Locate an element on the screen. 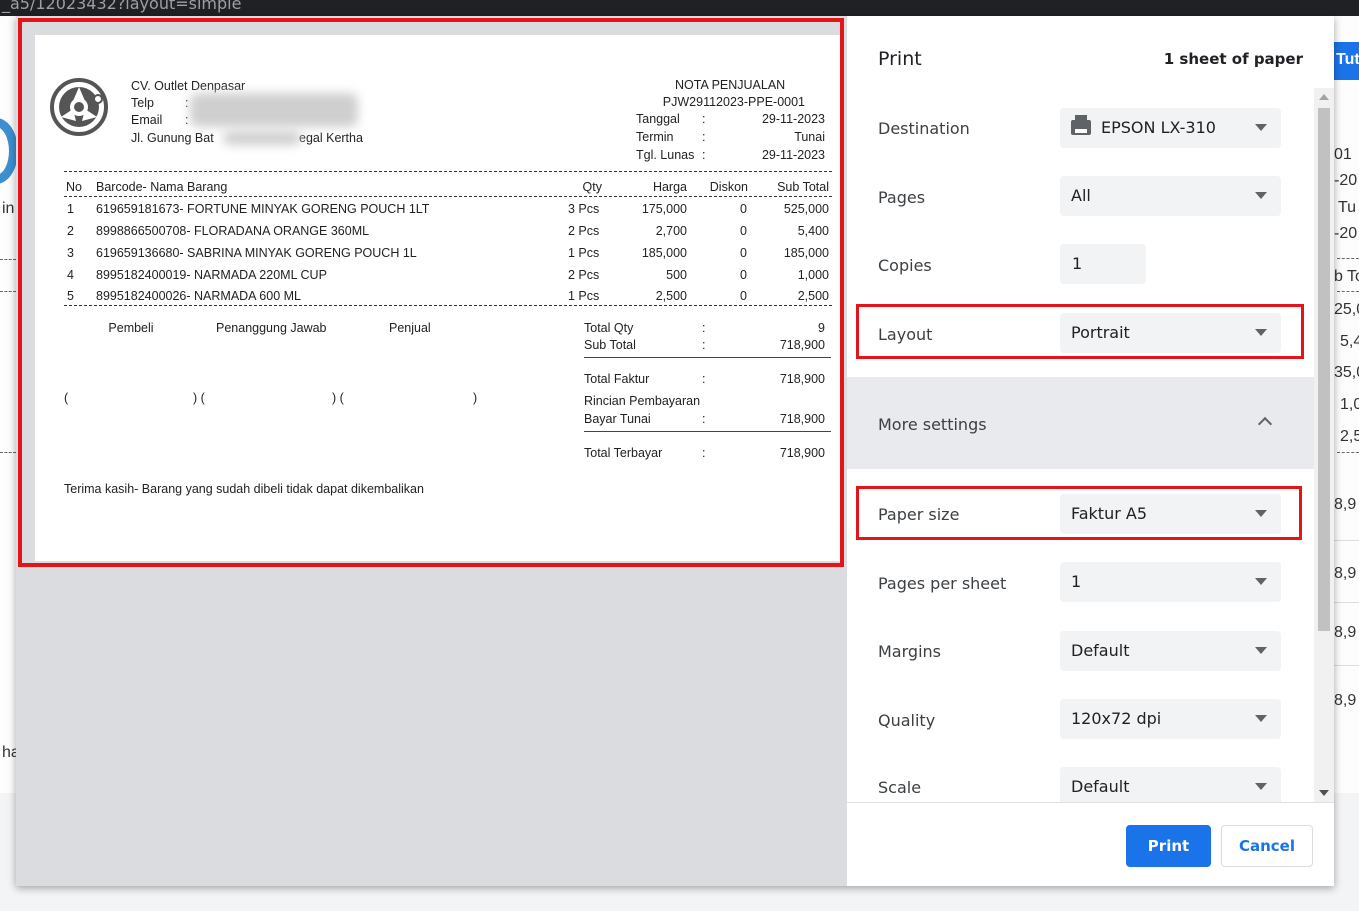 The width and height of the screenshot is (1359, 911). invoice-number: PJW29112023-PPE-0001 is located at coordinates (733, 102).